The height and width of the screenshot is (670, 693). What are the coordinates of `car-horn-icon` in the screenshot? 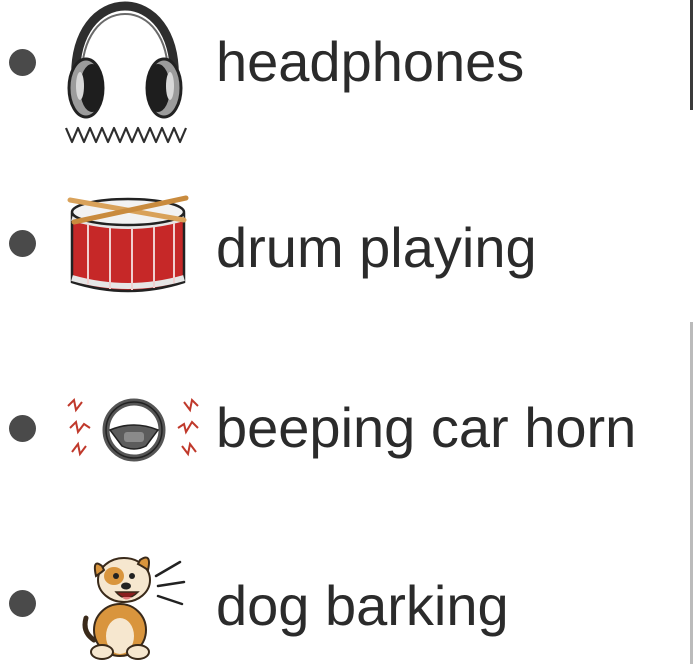 It's located at (133, 429).